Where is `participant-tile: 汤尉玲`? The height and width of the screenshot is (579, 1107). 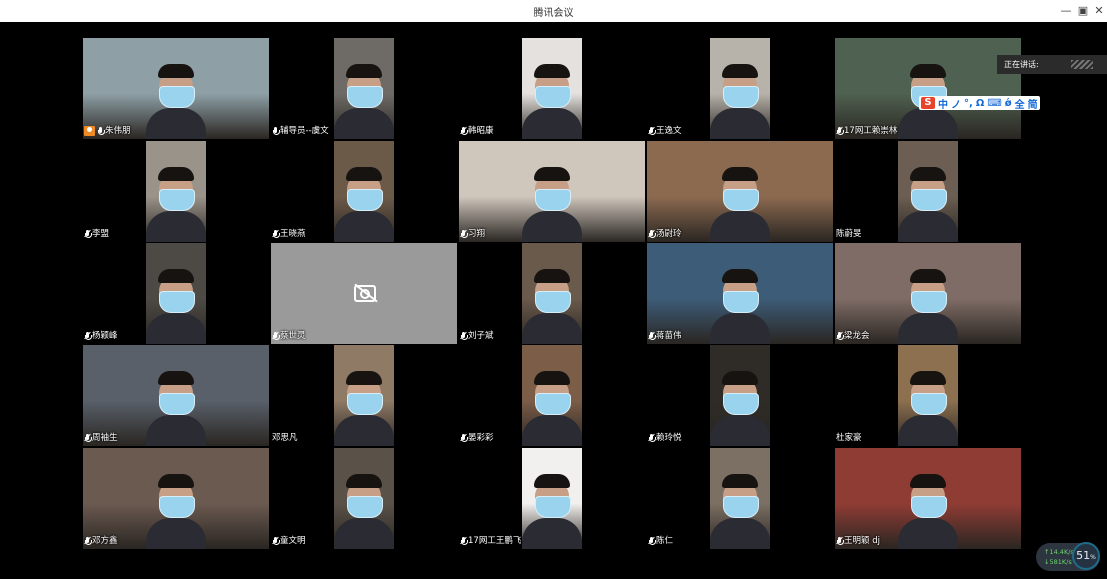 participant-tile: 汤尉玲 is located at coordinates (740, 191).